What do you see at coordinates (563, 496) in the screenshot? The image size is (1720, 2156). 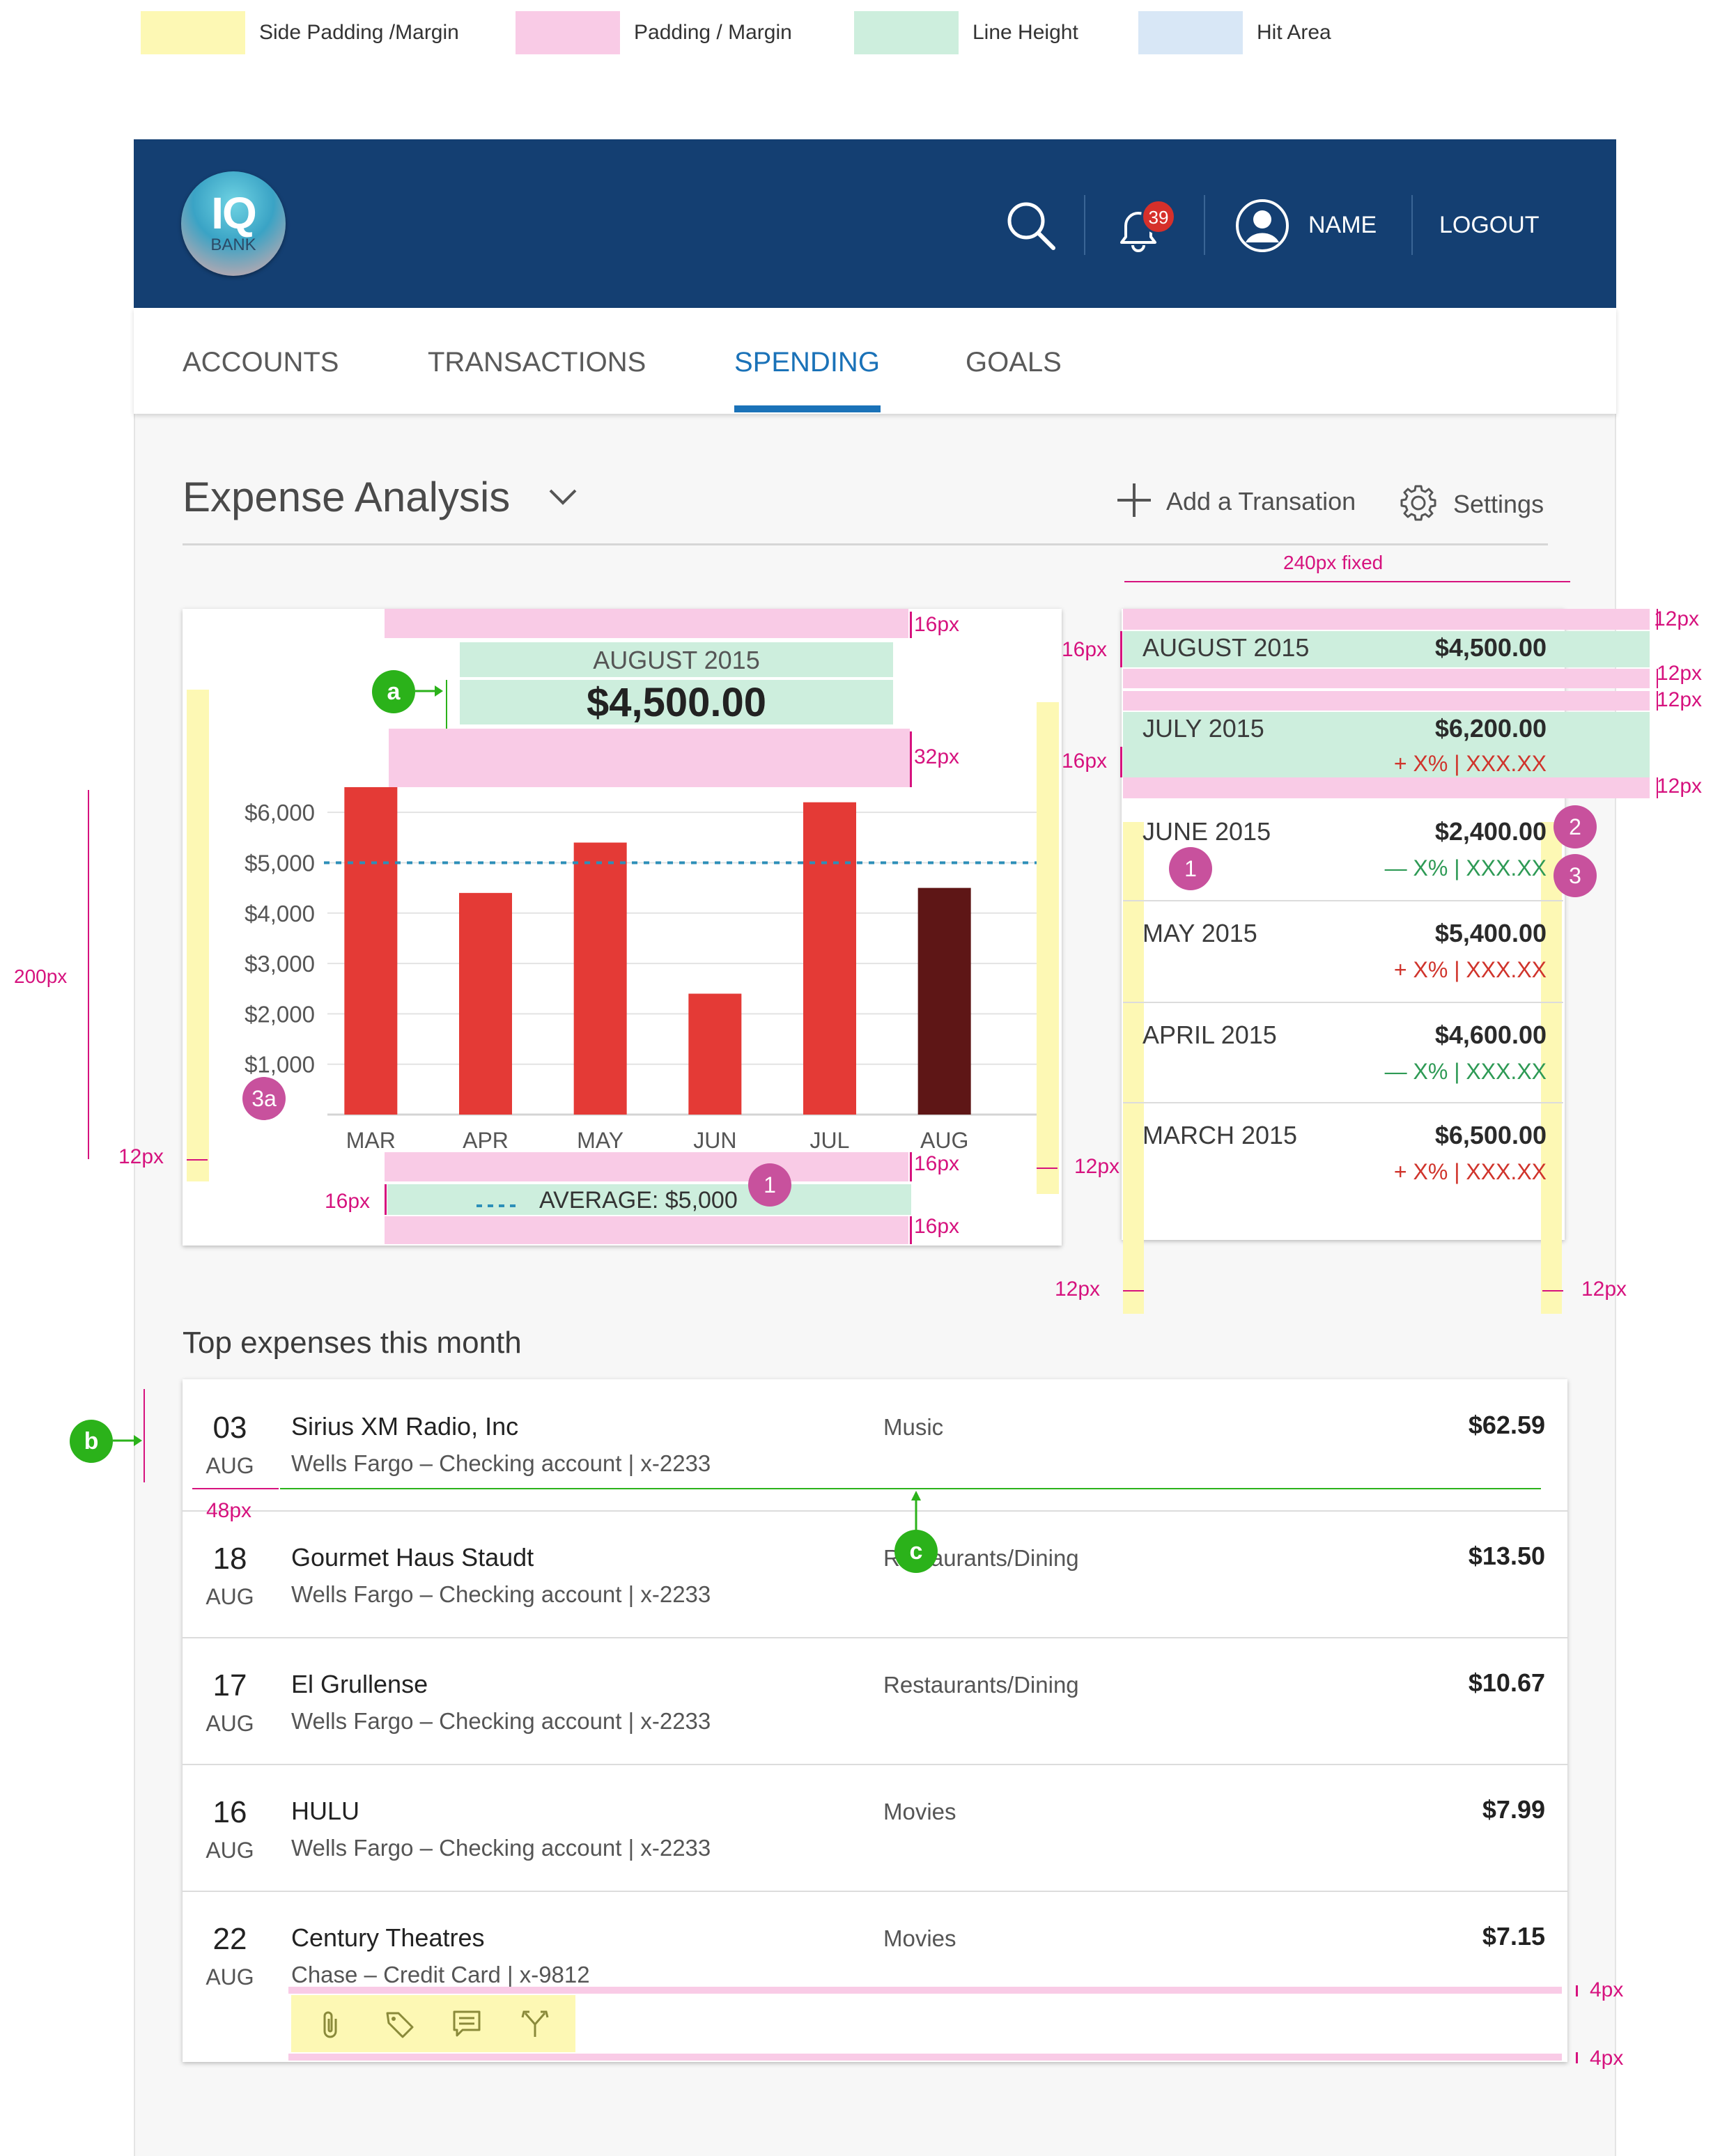 I see `chevron-down-icon` at bounding box center [563, 496].